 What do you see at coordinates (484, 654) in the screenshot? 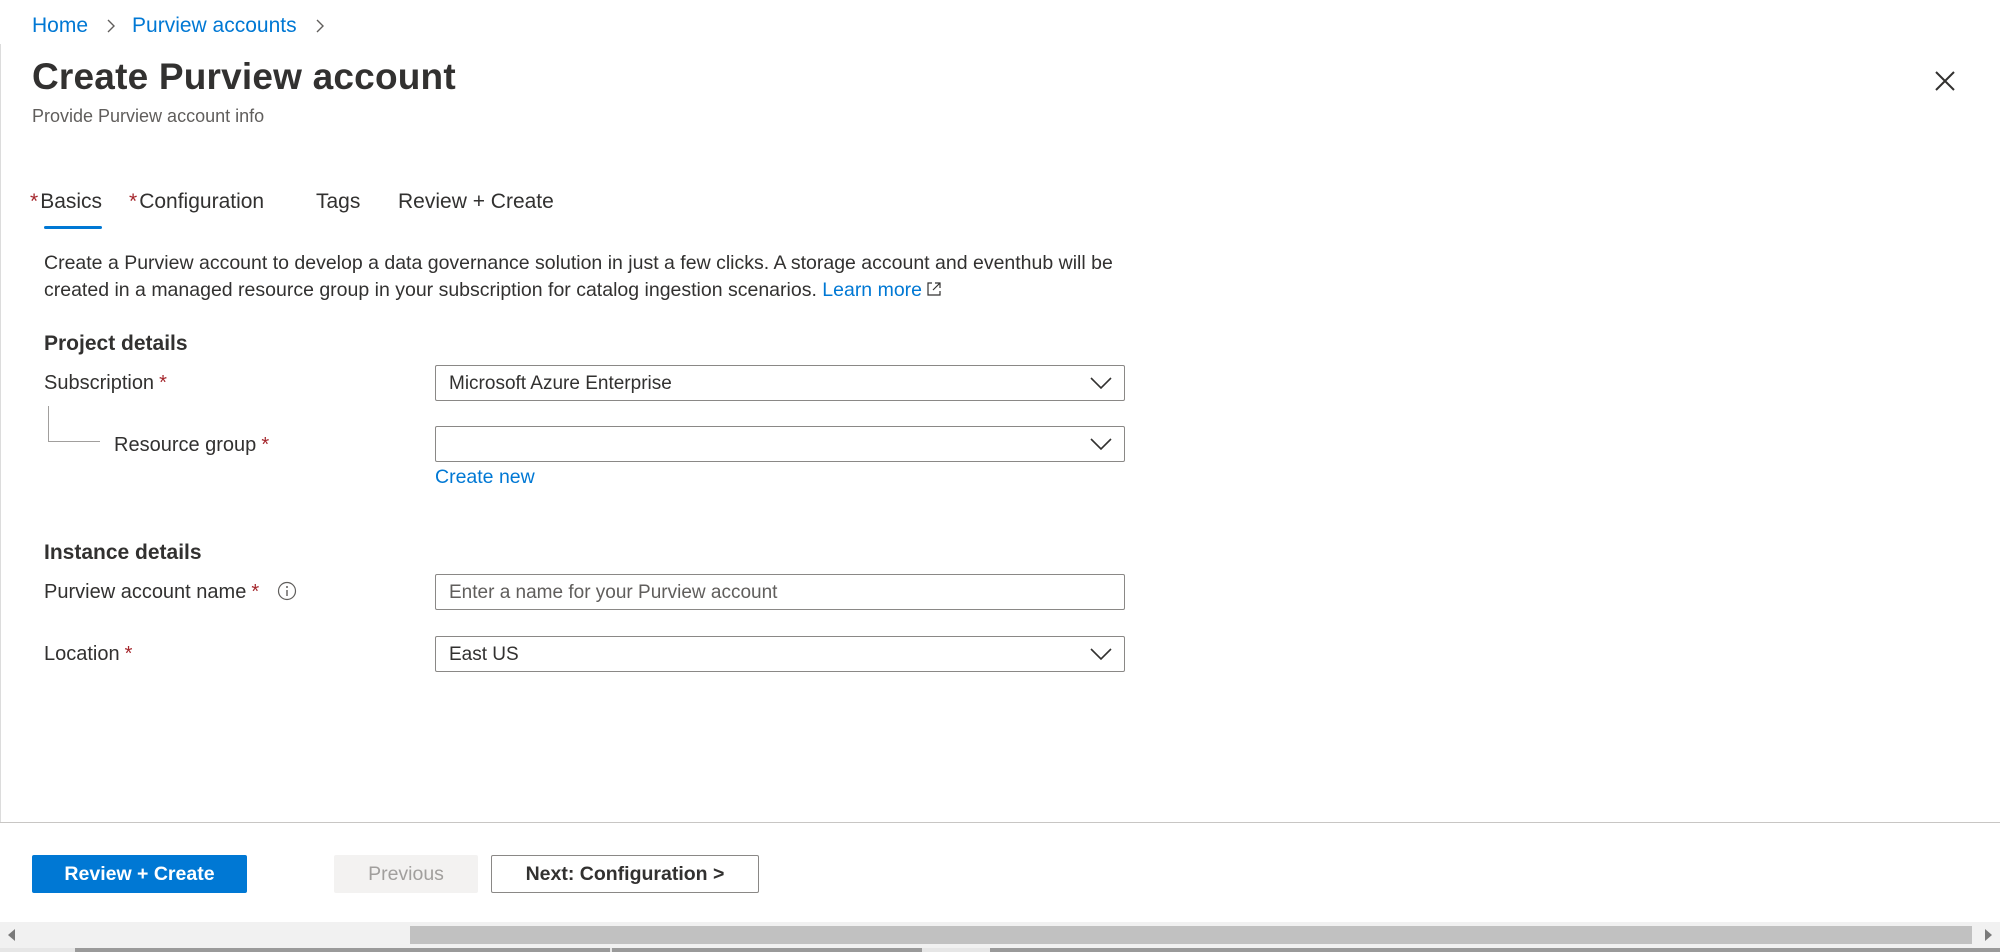
I see `location-value: East US` at bounding box center [484, 654].